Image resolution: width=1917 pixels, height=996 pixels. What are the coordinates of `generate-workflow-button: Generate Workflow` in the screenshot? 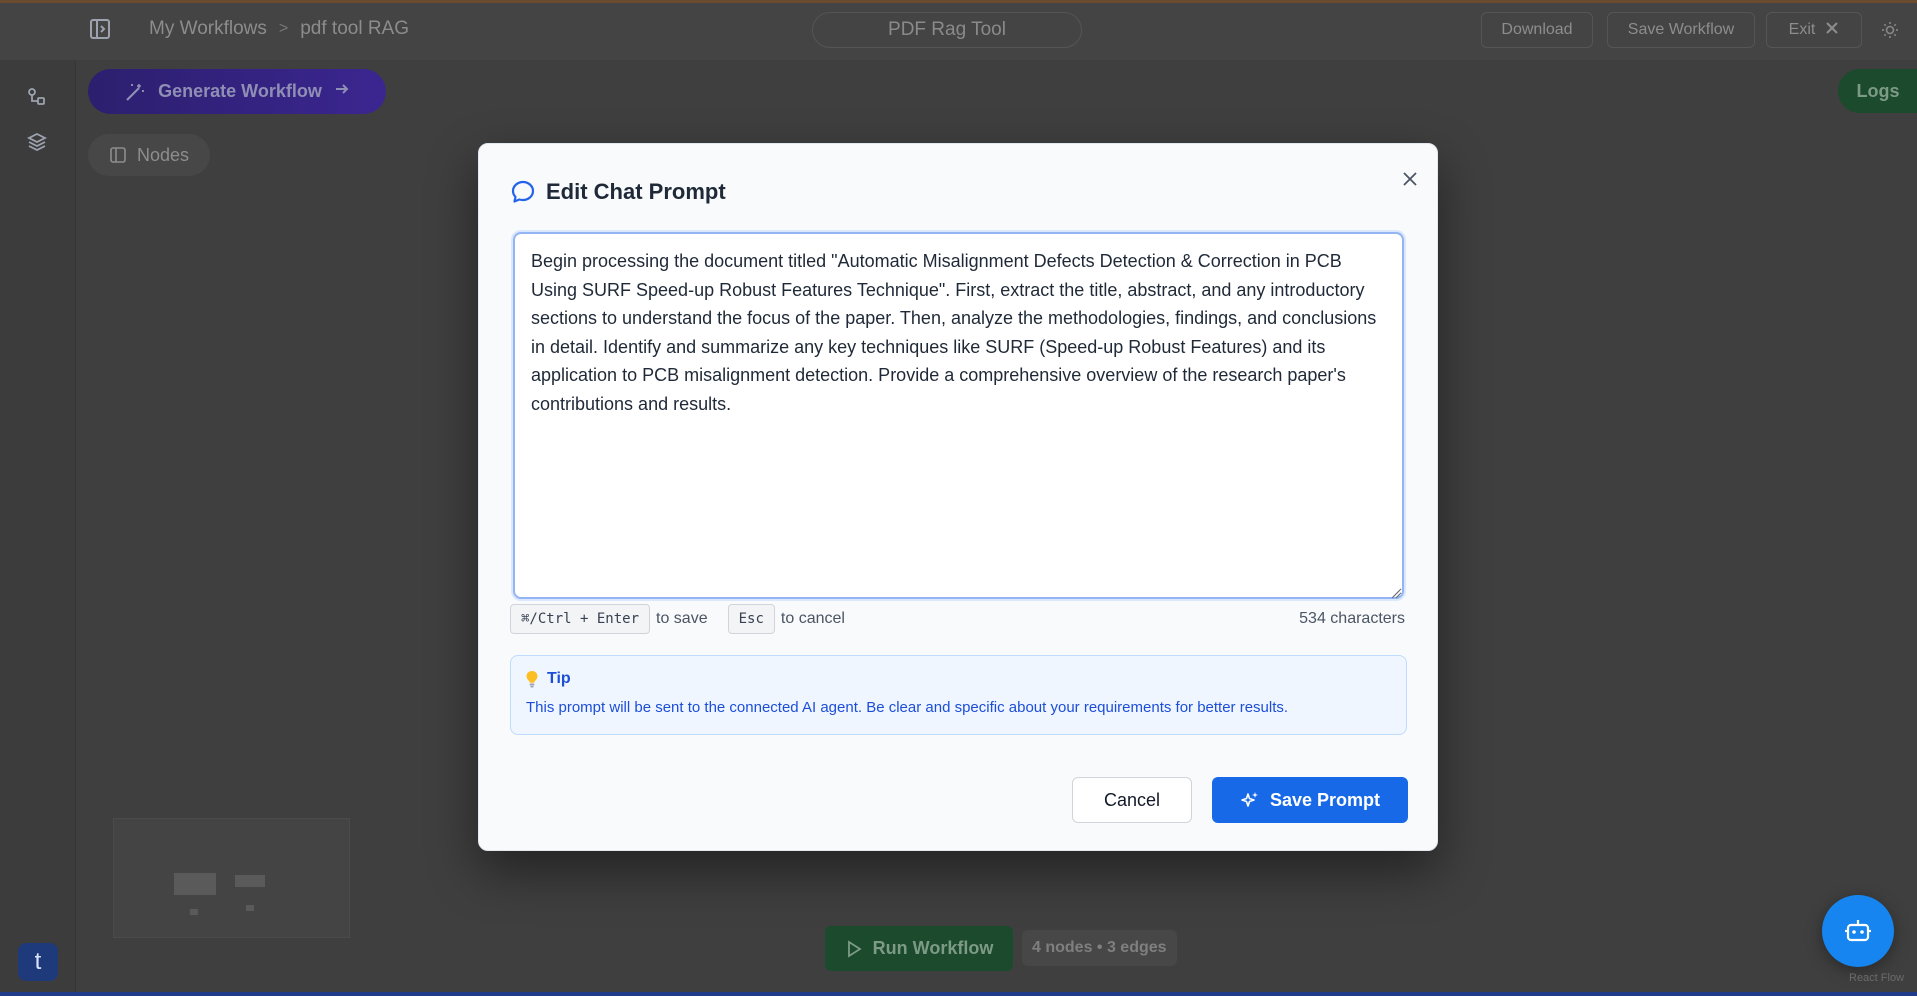 It's located at (237, 91).